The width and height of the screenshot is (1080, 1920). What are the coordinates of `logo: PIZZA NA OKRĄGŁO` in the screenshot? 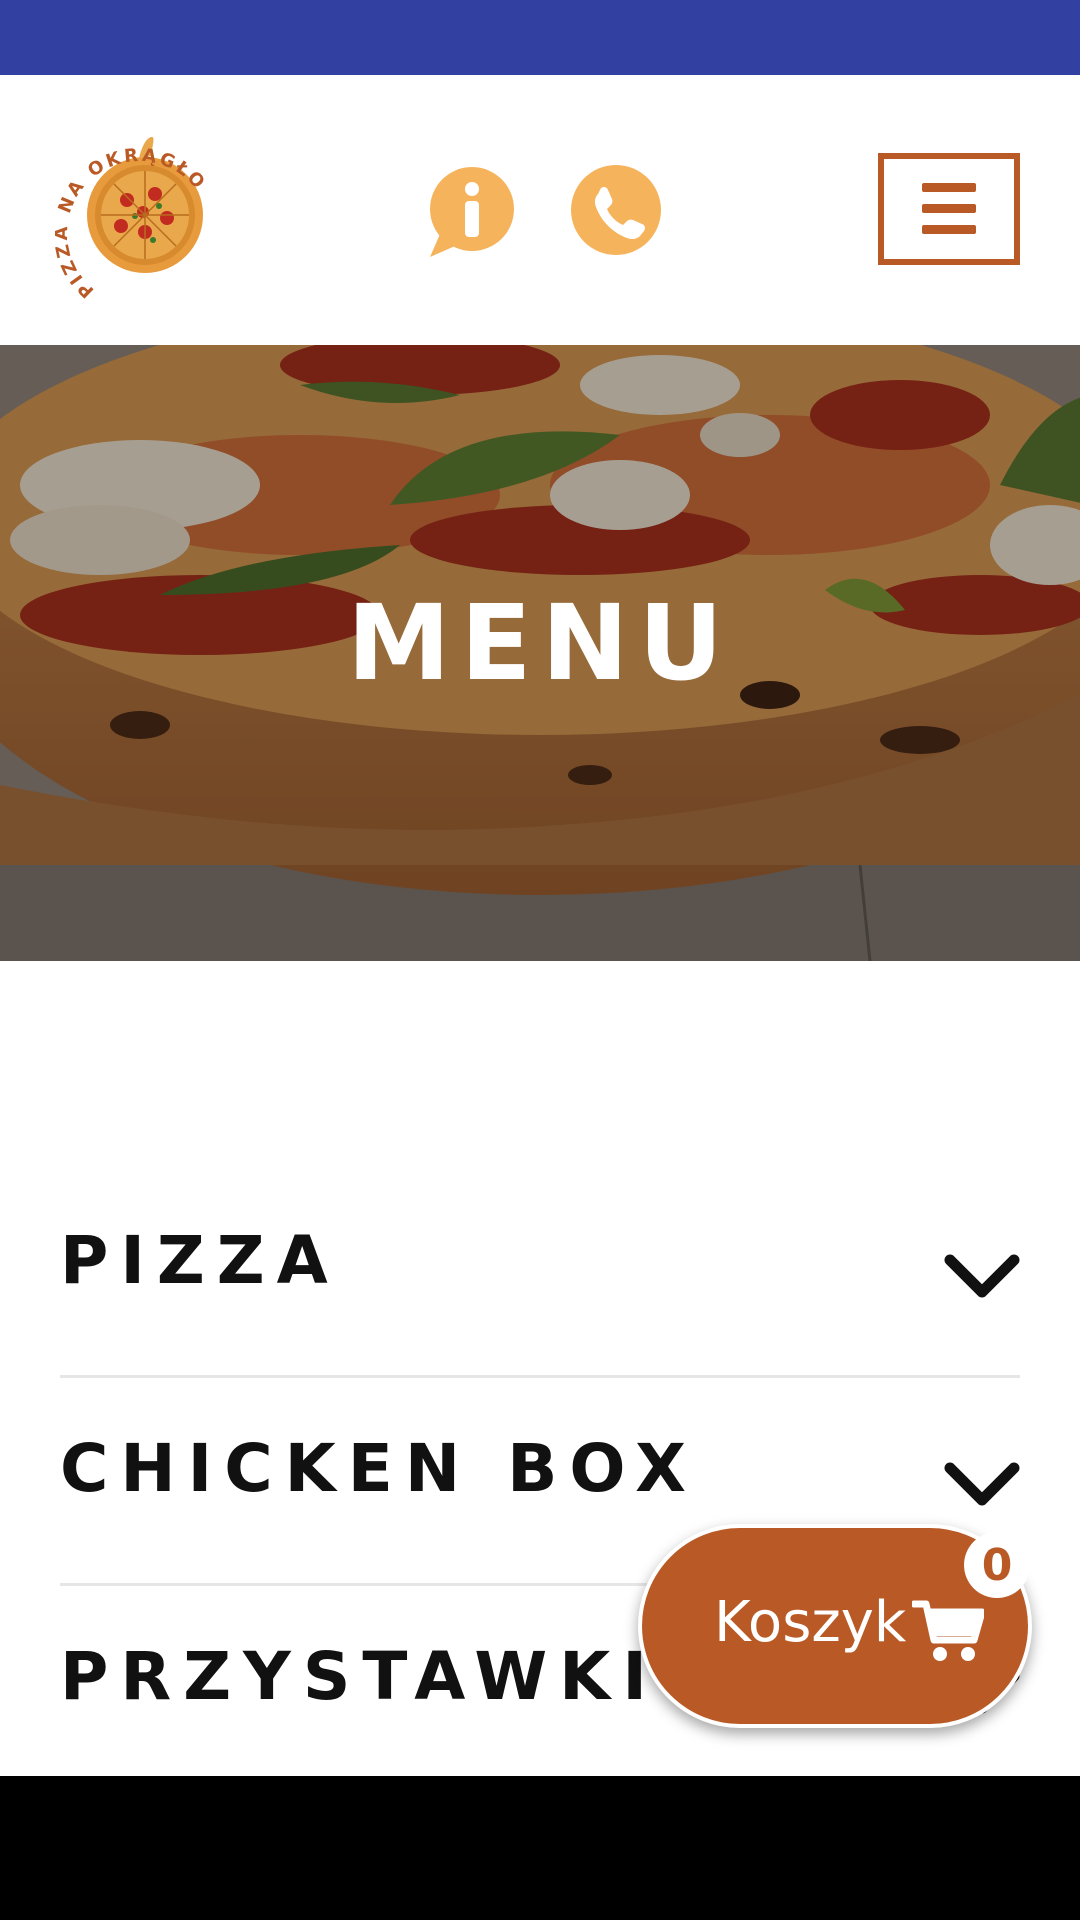 It's located at (143, 211).